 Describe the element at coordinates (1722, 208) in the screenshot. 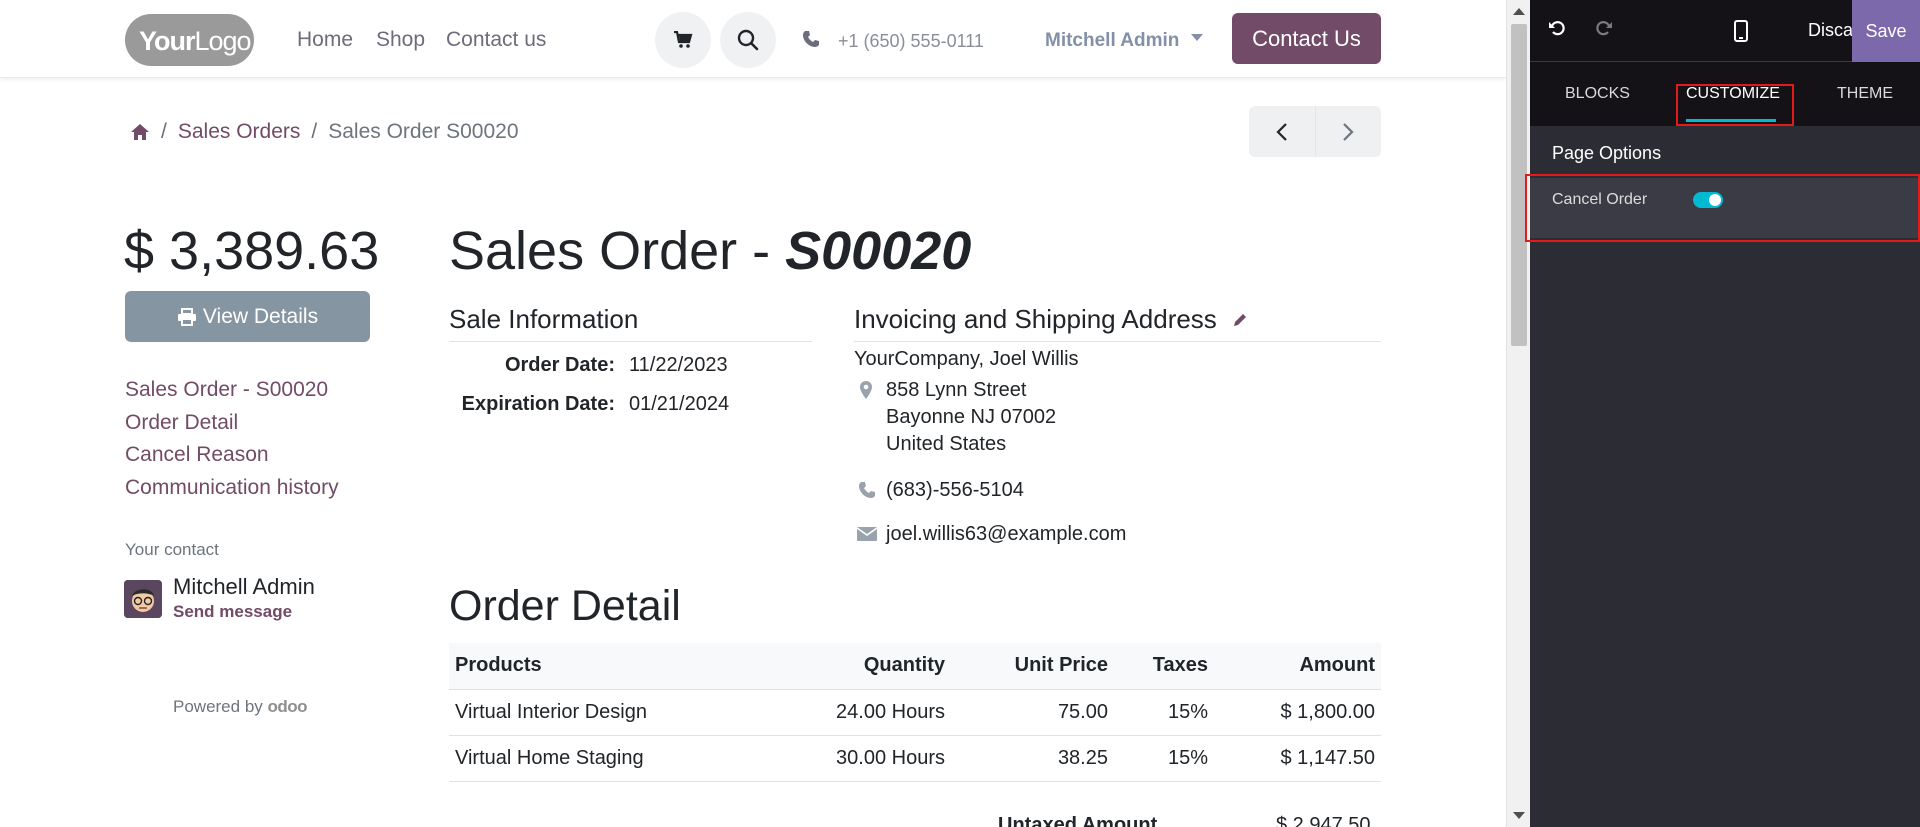

I see `highlight-box-cancel-order` at that location.